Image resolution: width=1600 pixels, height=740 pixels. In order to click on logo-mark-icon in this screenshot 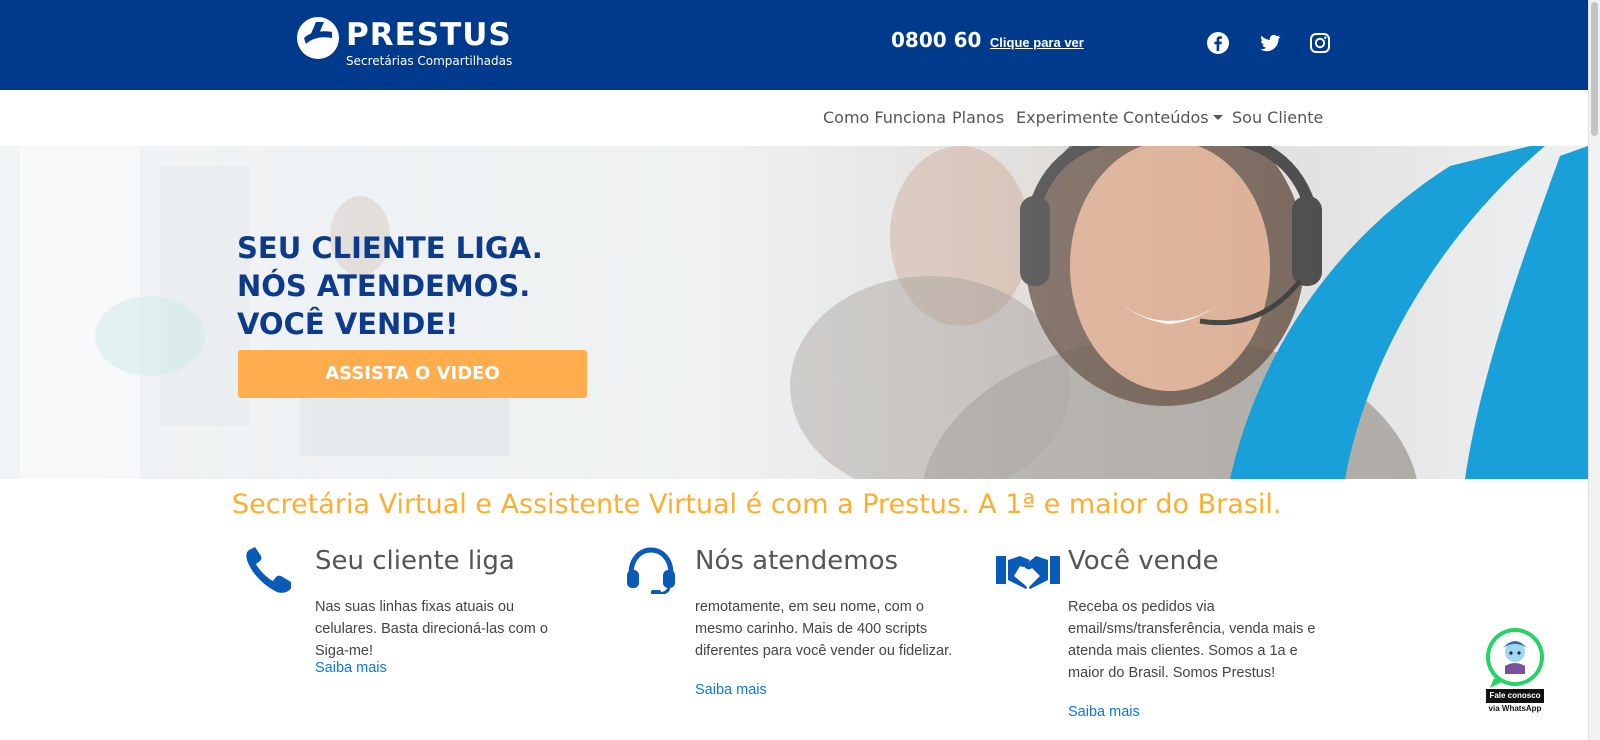, I will do `click(318, 38)`.